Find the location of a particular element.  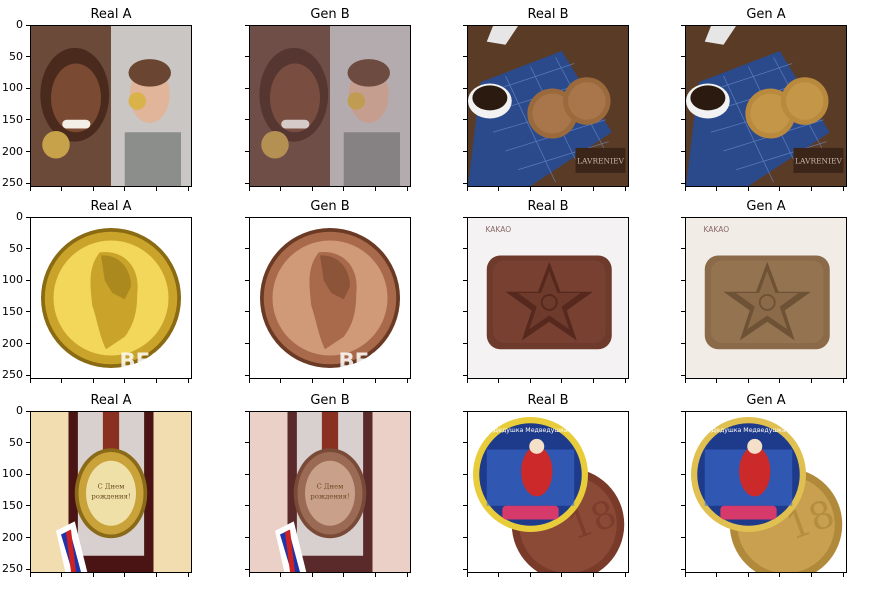

svg-text: Дедушка Медведушка is located at coordinates (530, 430).